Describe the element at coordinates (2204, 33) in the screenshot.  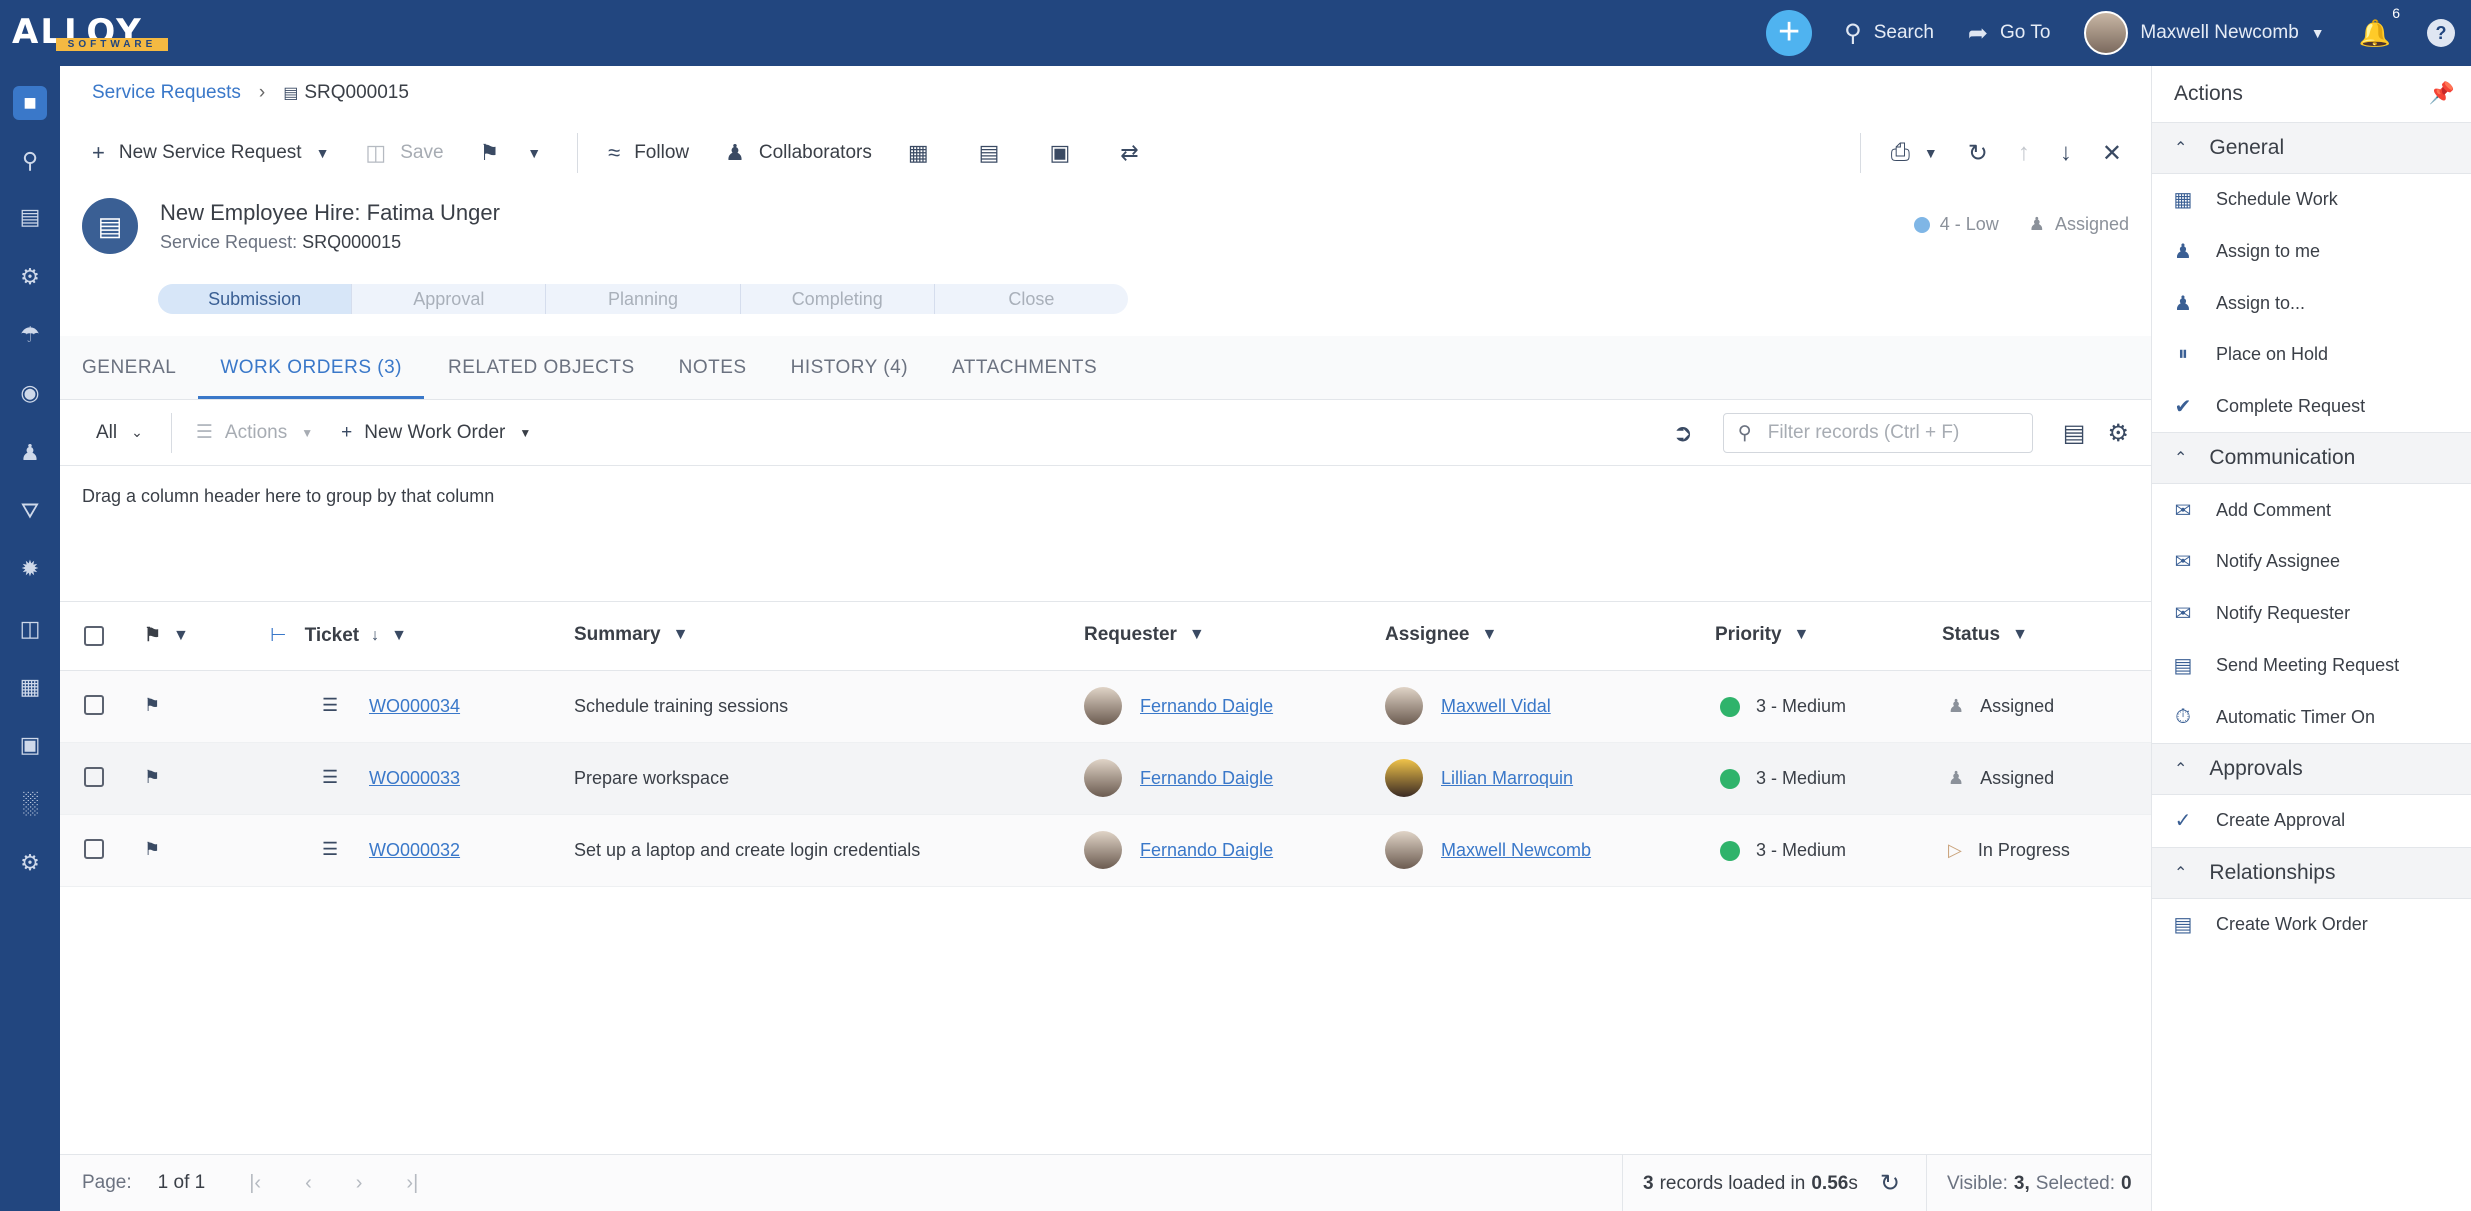
I see `user-menu: Maxwell Newcomb ▼` at that location.